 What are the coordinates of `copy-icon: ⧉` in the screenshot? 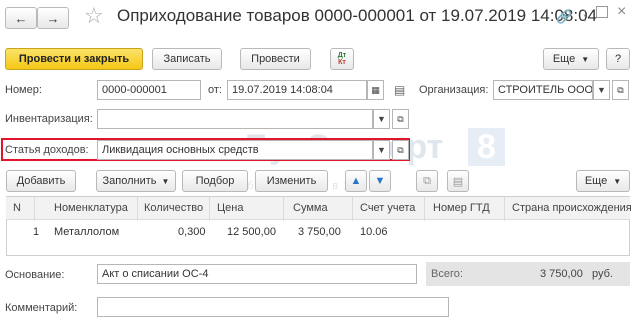 It's located at (427, 180).